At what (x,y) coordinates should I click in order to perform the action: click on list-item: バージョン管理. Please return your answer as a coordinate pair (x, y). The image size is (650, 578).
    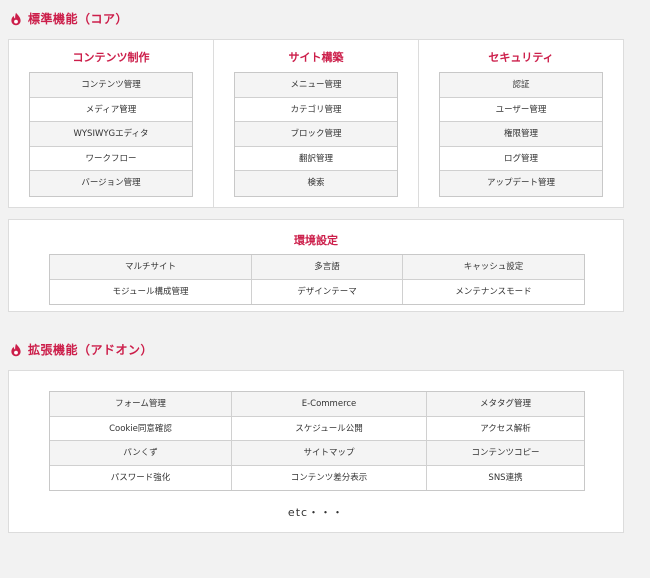
    Looking at the image, I should click on (111, 183).